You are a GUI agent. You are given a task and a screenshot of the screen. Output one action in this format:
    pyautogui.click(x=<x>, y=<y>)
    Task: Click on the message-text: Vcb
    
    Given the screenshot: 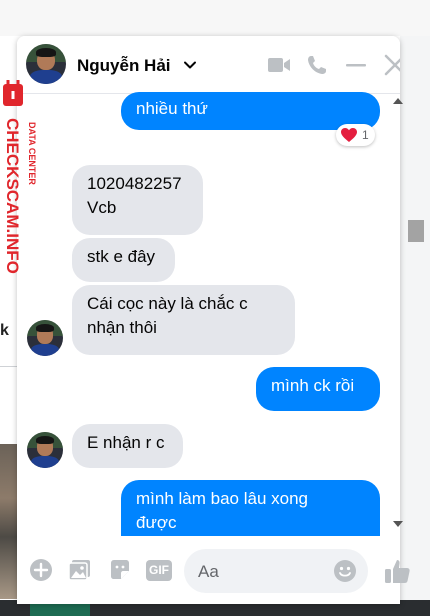 What is the action you would take?
    pyautogui.click(x=102, y=207)
    